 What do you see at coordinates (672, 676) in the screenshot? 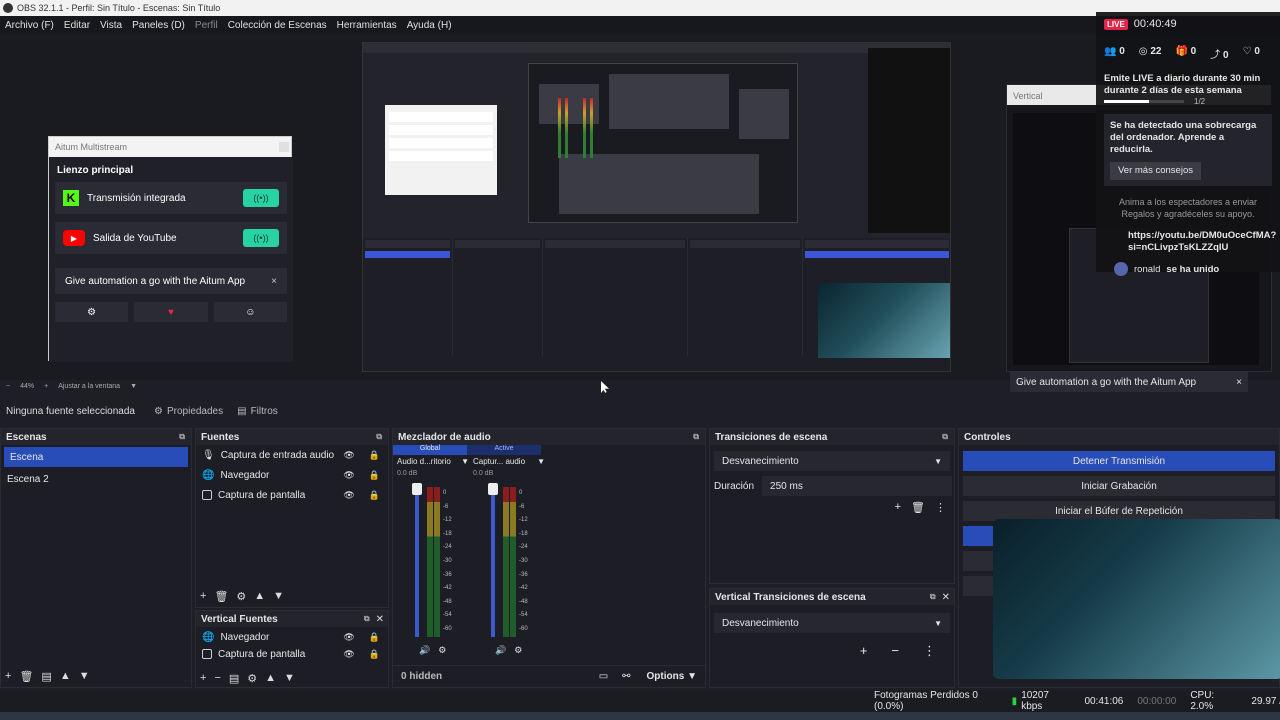
I see `options-button: Options ▼` at bounding box center [672, 676].